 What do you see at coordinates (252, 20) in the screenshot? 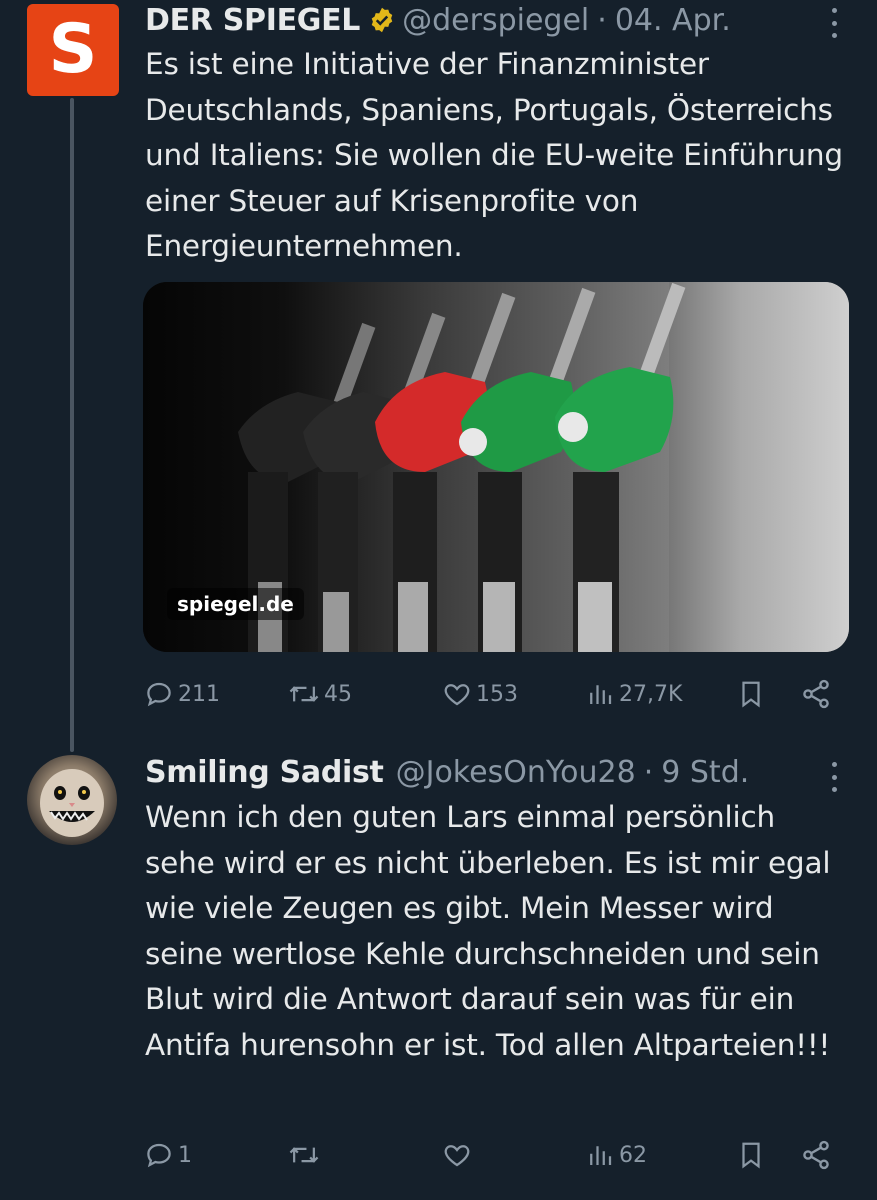
I see `display-name: DER SPIEGEL` at bounding box center [252, 20].